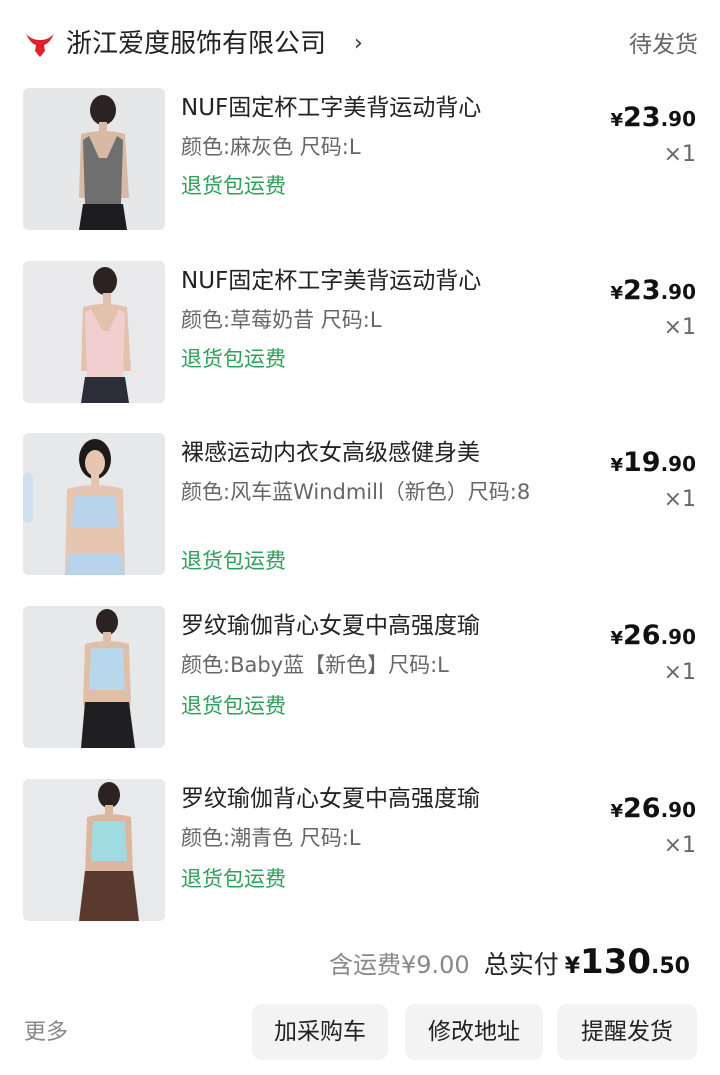  What do you see at coordinates (399, 965) in the screenshot?
I see `shipping-fee: 含运费¥9.00` at bounding box center [399, 965].